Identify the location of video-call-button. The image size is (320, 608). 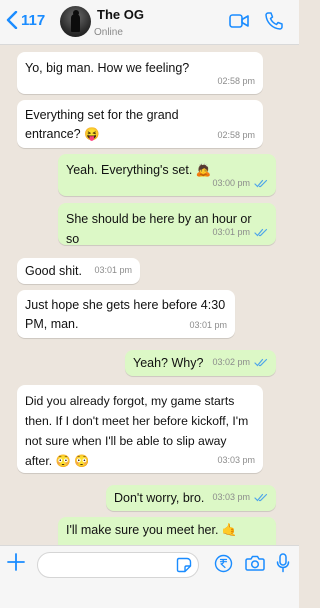
(239, 23).